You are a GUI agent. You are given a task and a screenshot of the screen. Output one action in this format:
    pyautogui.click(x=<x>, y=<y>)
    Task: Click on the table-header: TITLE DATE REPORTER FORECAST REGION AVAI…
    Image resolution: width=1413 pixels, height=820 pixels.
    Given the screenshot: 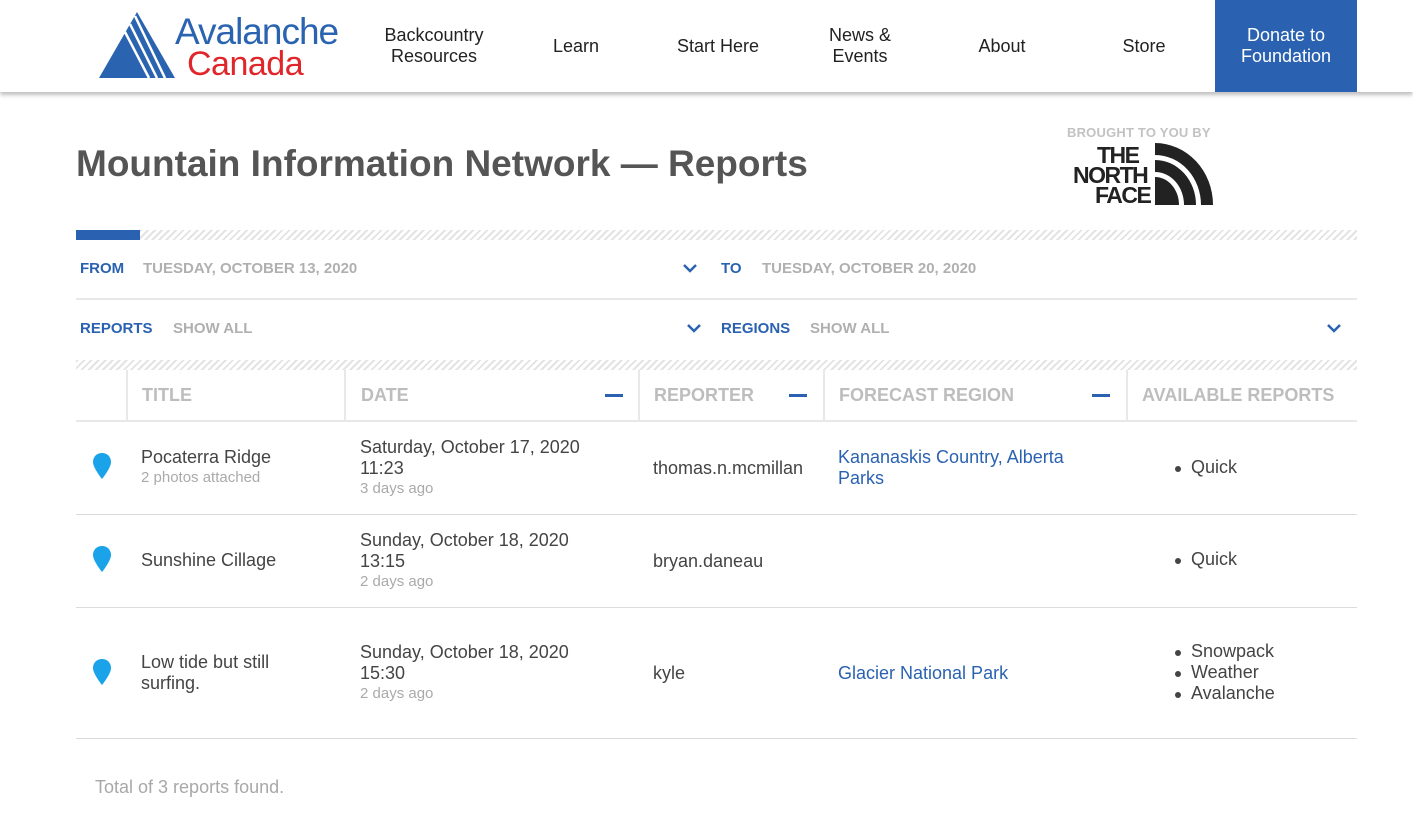 What is the action you would take?
    pyautogui.click(x=716, y=396)
    